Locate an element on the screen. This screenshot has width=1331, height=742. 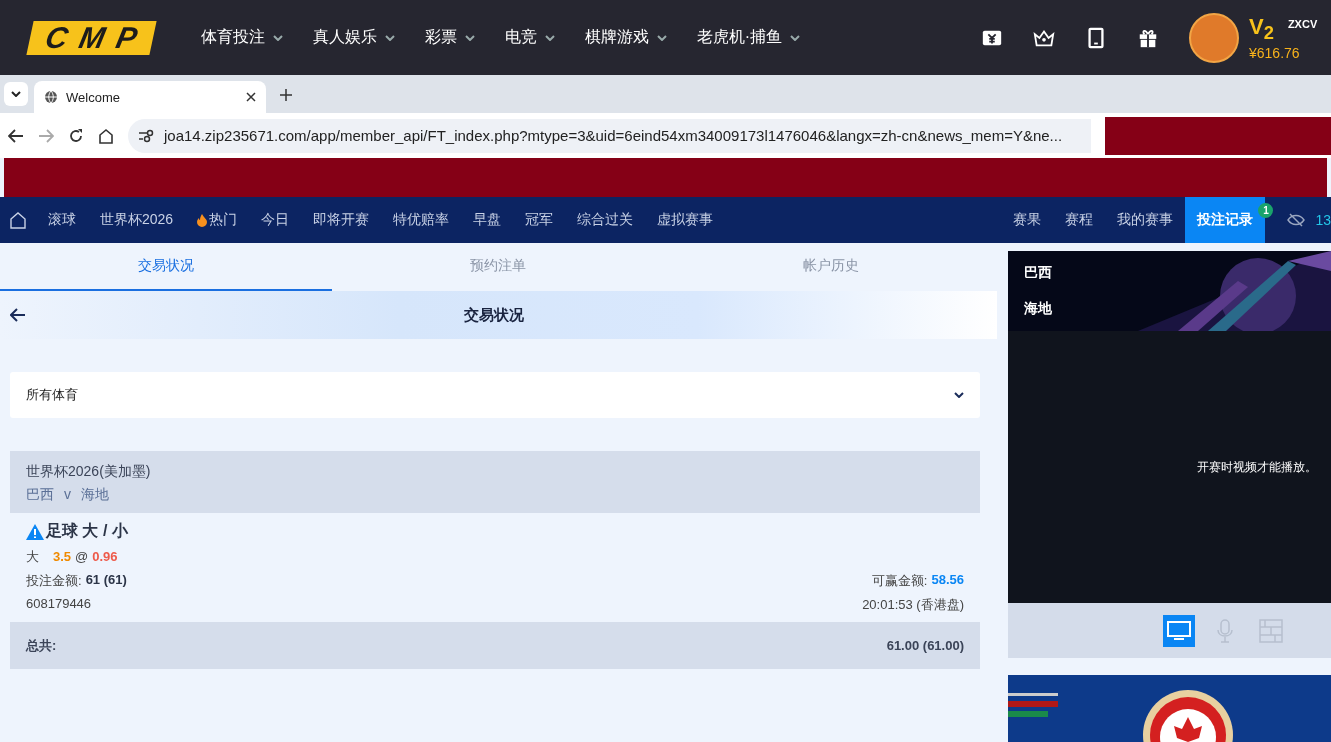
tab-list-button is located at coordinates (16, 94).